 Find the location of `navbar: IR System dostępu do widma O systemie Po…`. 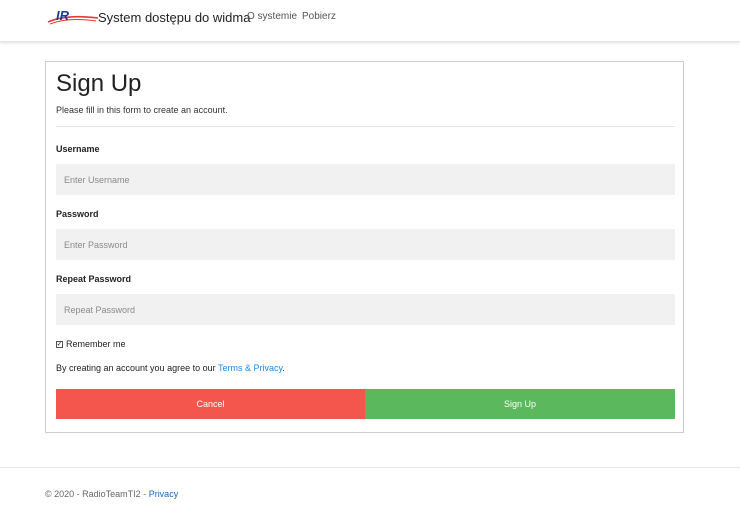

navbar: IR System dostępu do widma O systemie Po… is located at coordinates (370, 21).